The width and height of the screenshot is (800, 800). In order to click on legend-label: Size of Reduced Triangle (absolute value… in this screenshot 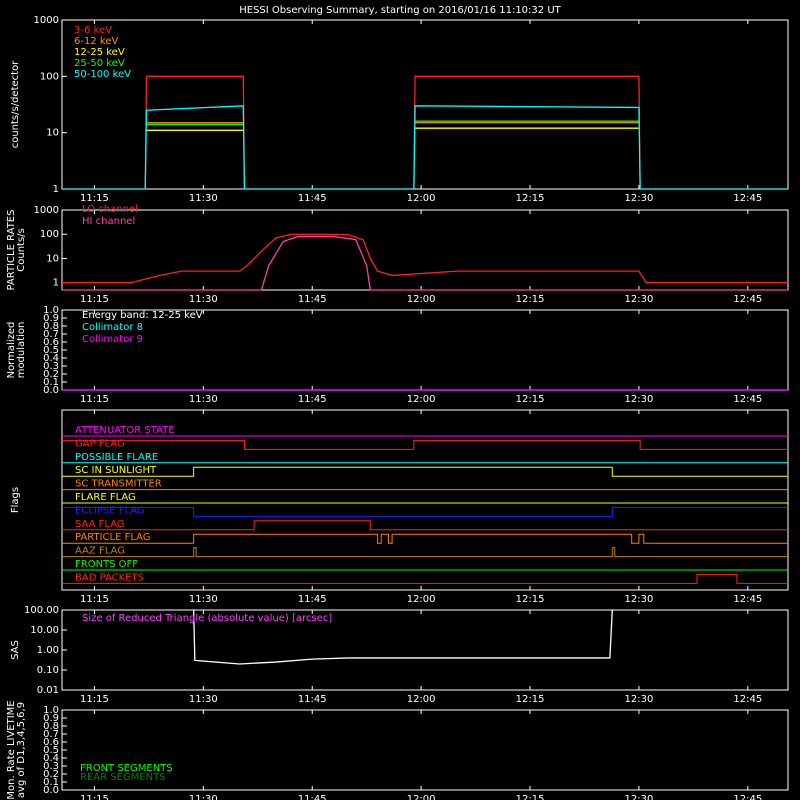, I will do `click(207, 618)`.